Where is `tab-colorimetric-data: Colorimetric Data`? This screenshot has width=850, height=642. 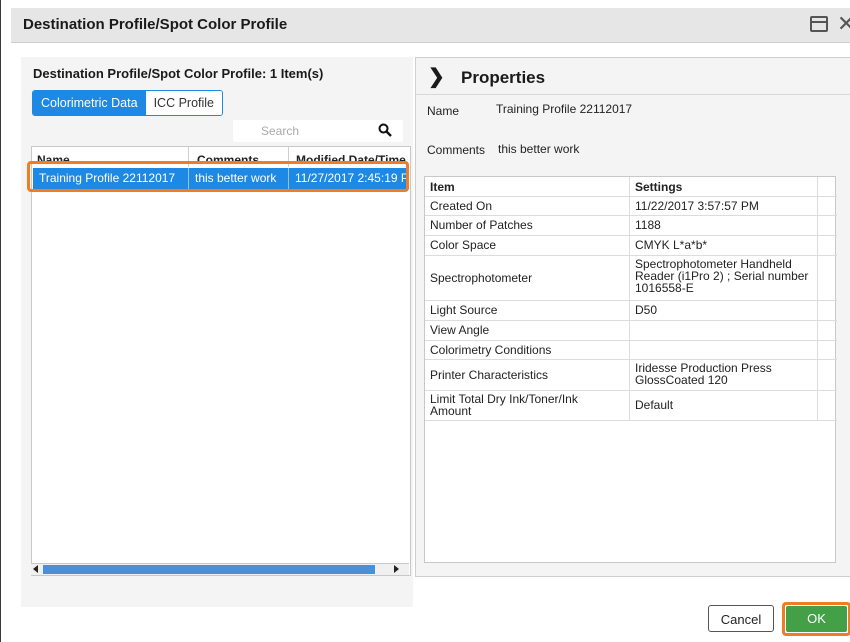
tab-colorimetric-data: Colorimetric Data is located at coordinates (89, 103).